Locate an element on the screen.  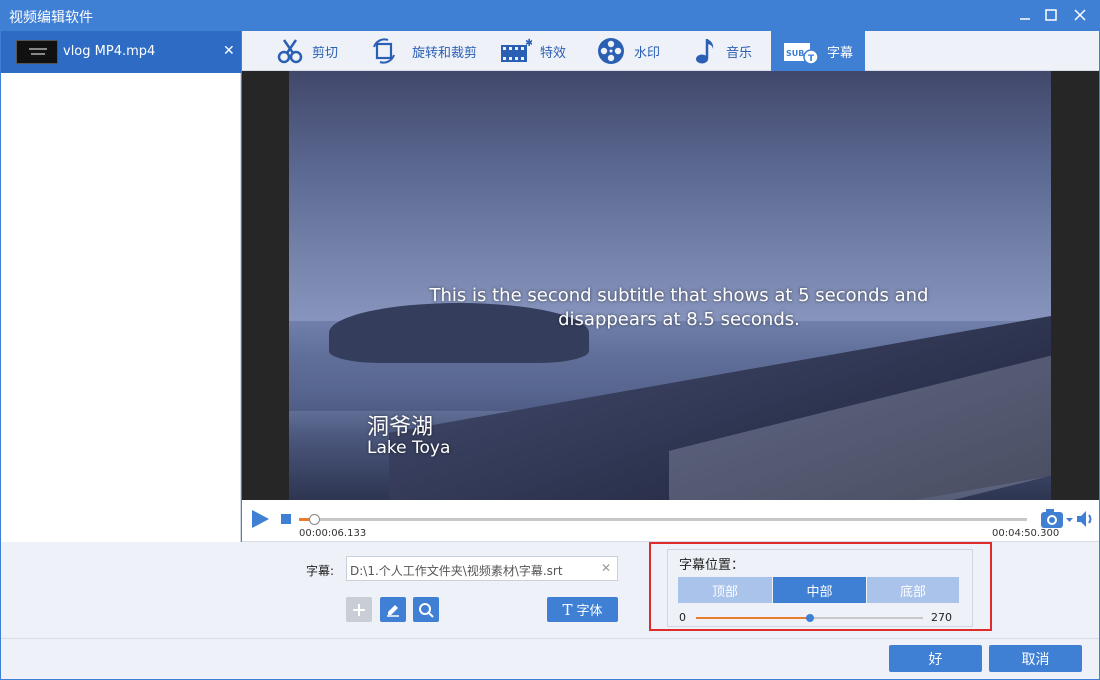
dialog-footer: 好 取消 is located at coordinates (550, 658).